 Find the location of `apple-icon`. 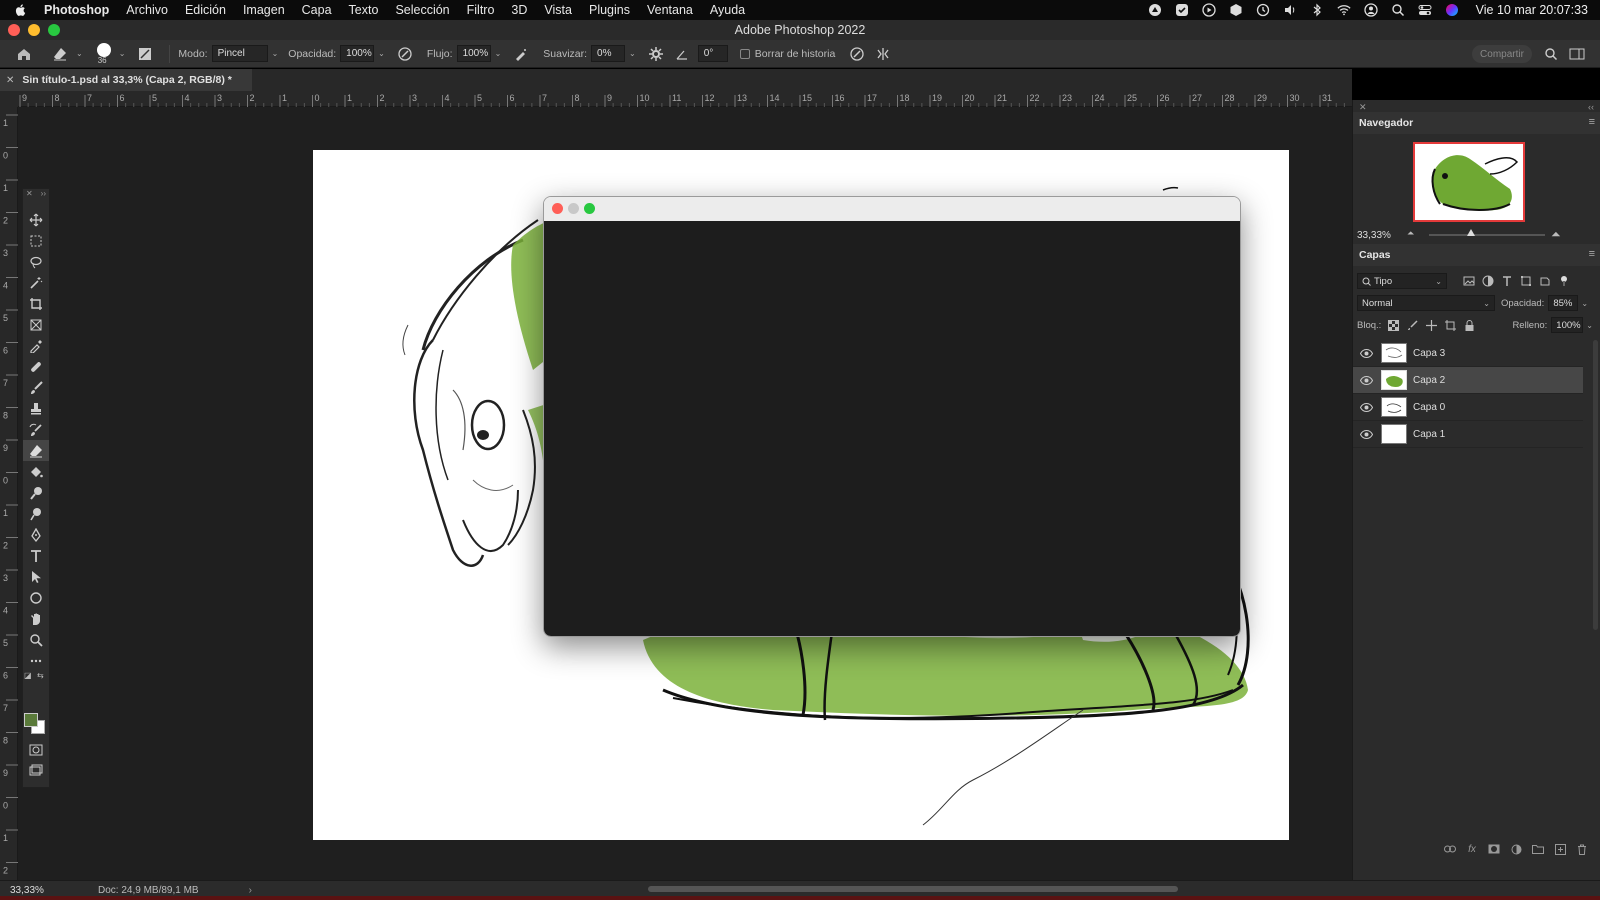

apple-icon is located at coordinates (21, 10).